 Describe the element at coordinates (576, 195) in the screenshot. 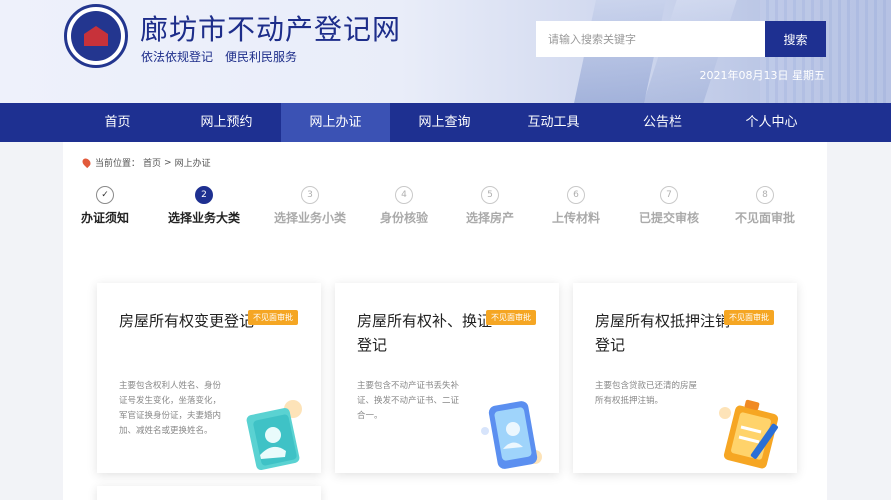

I see `step-6-number: 6` at that location.